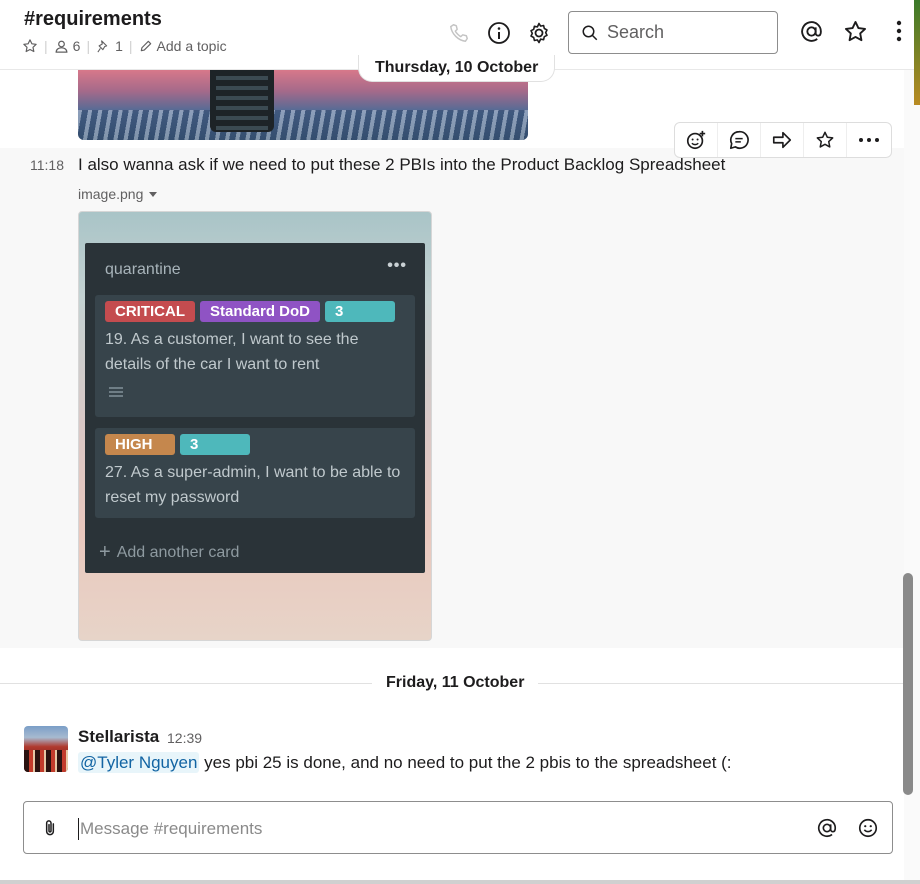  I want to click on add-topic-button: Add a topic, so click(183, 46).